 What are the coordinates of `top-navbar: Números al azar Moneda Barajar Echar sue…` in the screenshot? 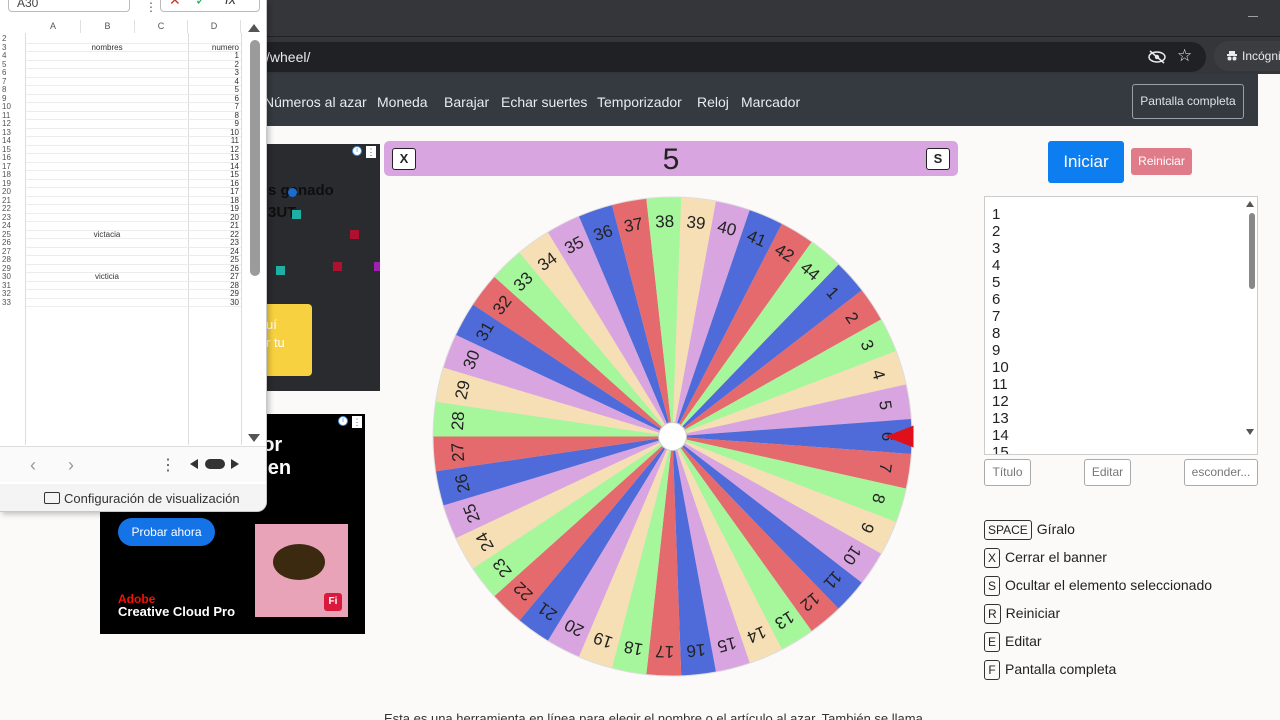 It's located at (753, 100).